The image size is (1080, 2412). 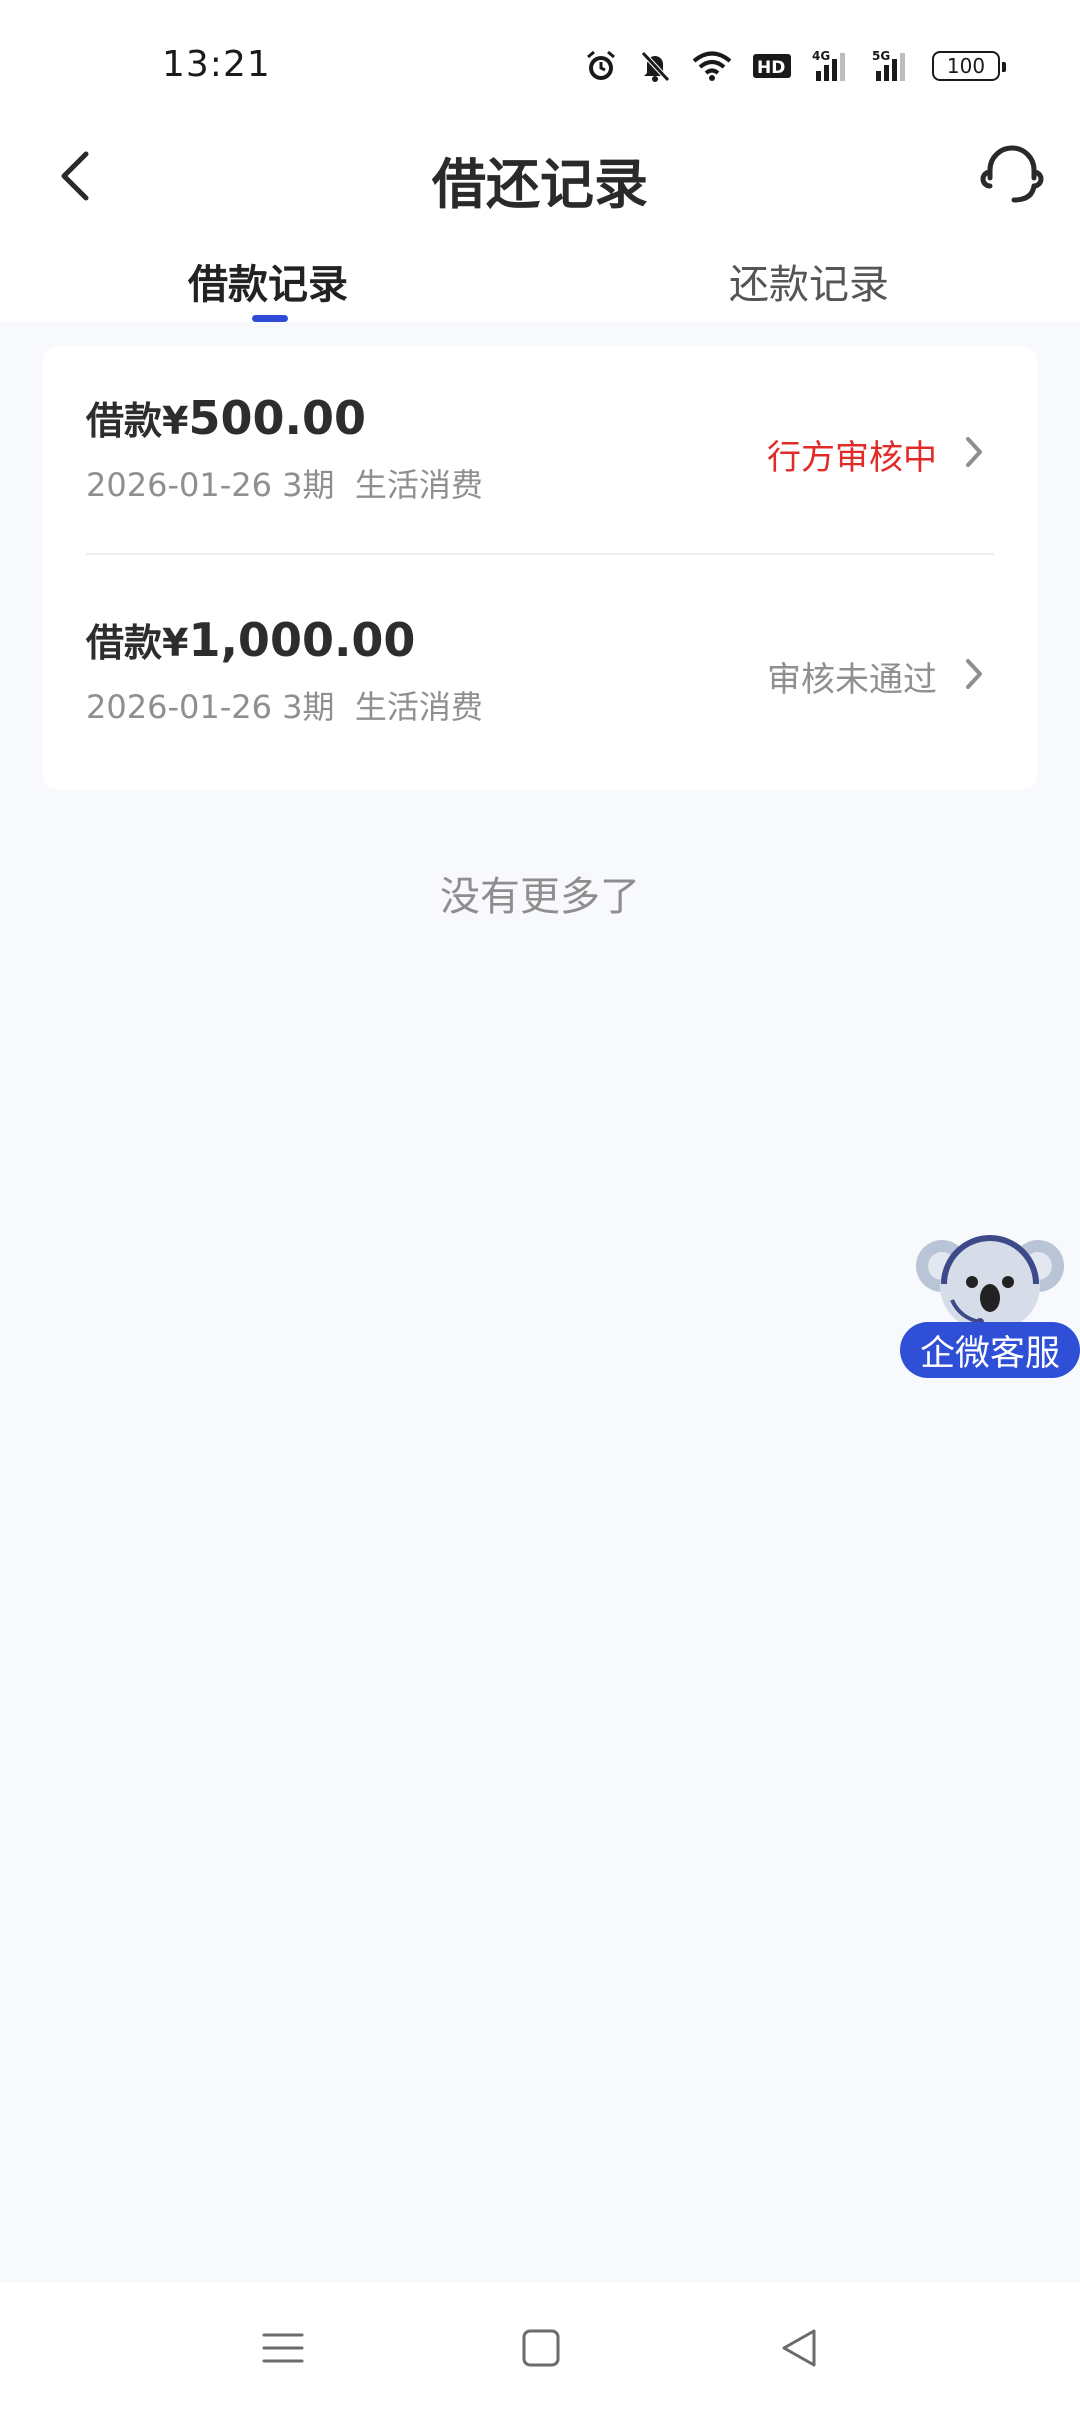 What do you see at coordinates (540, 554) in the screenshot?
I see `divider` at bounding box center [540, 554].